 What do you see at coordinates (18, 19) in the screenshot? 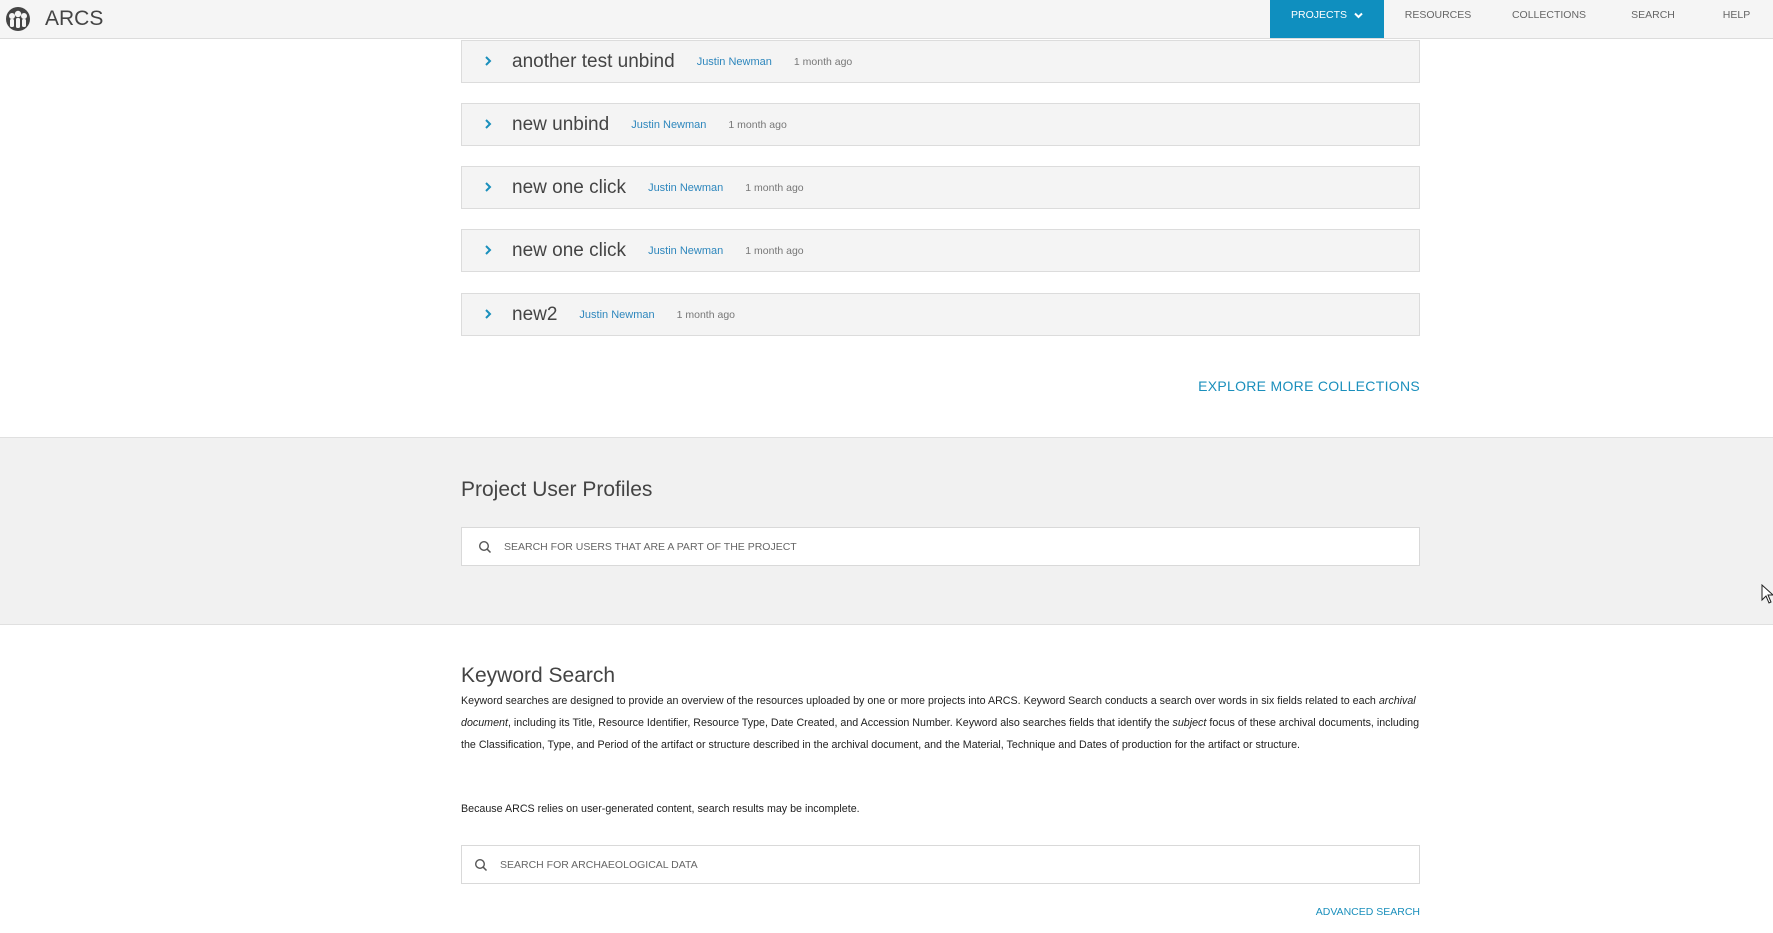
I see `arcs-logo-icon` at bounding box center [18, 19].